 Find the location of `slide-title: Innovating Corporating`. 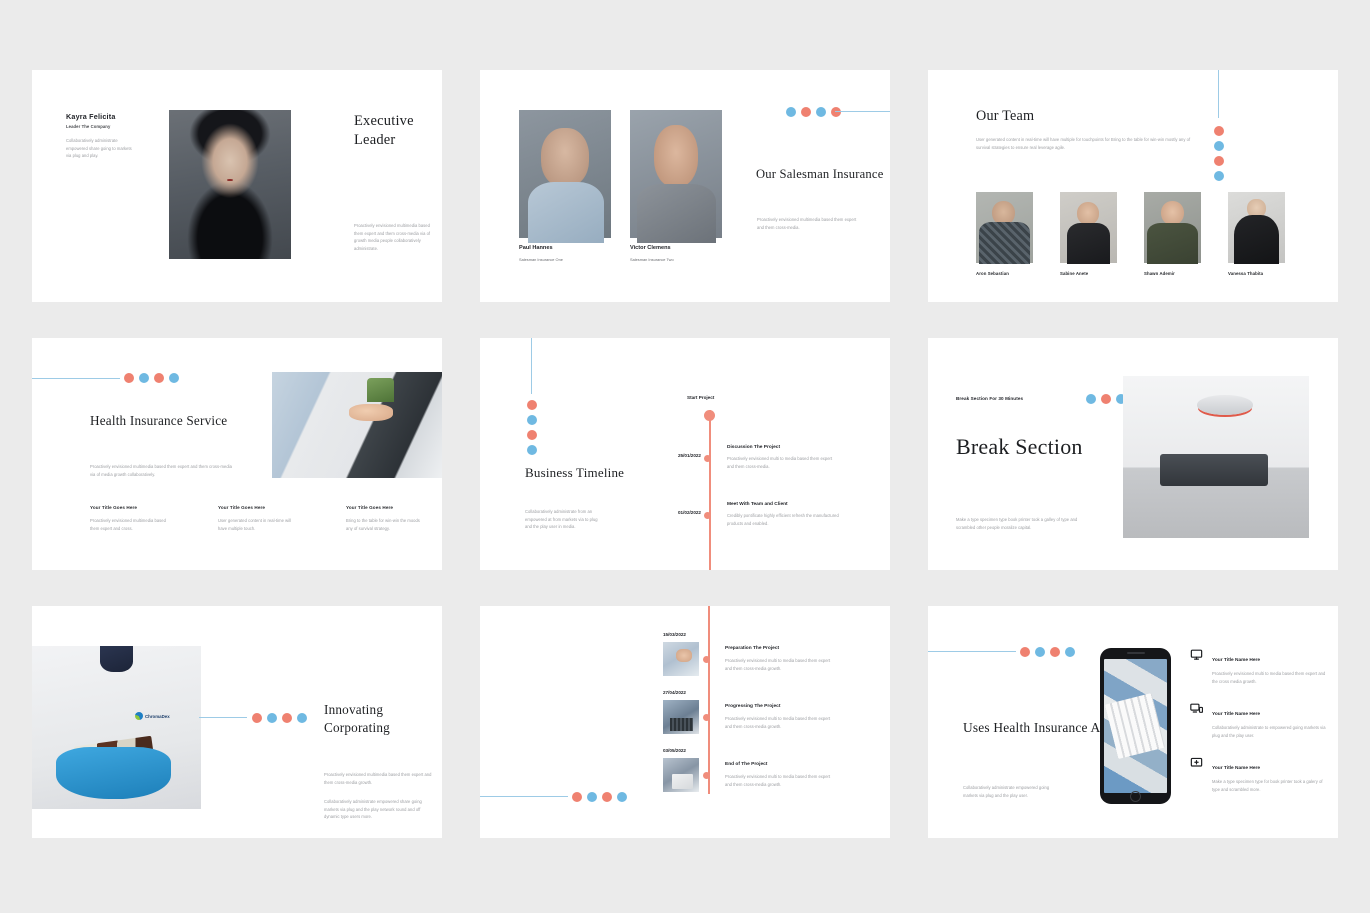

slide-title: Innovating Corporating is located at coordinates (357, 718).